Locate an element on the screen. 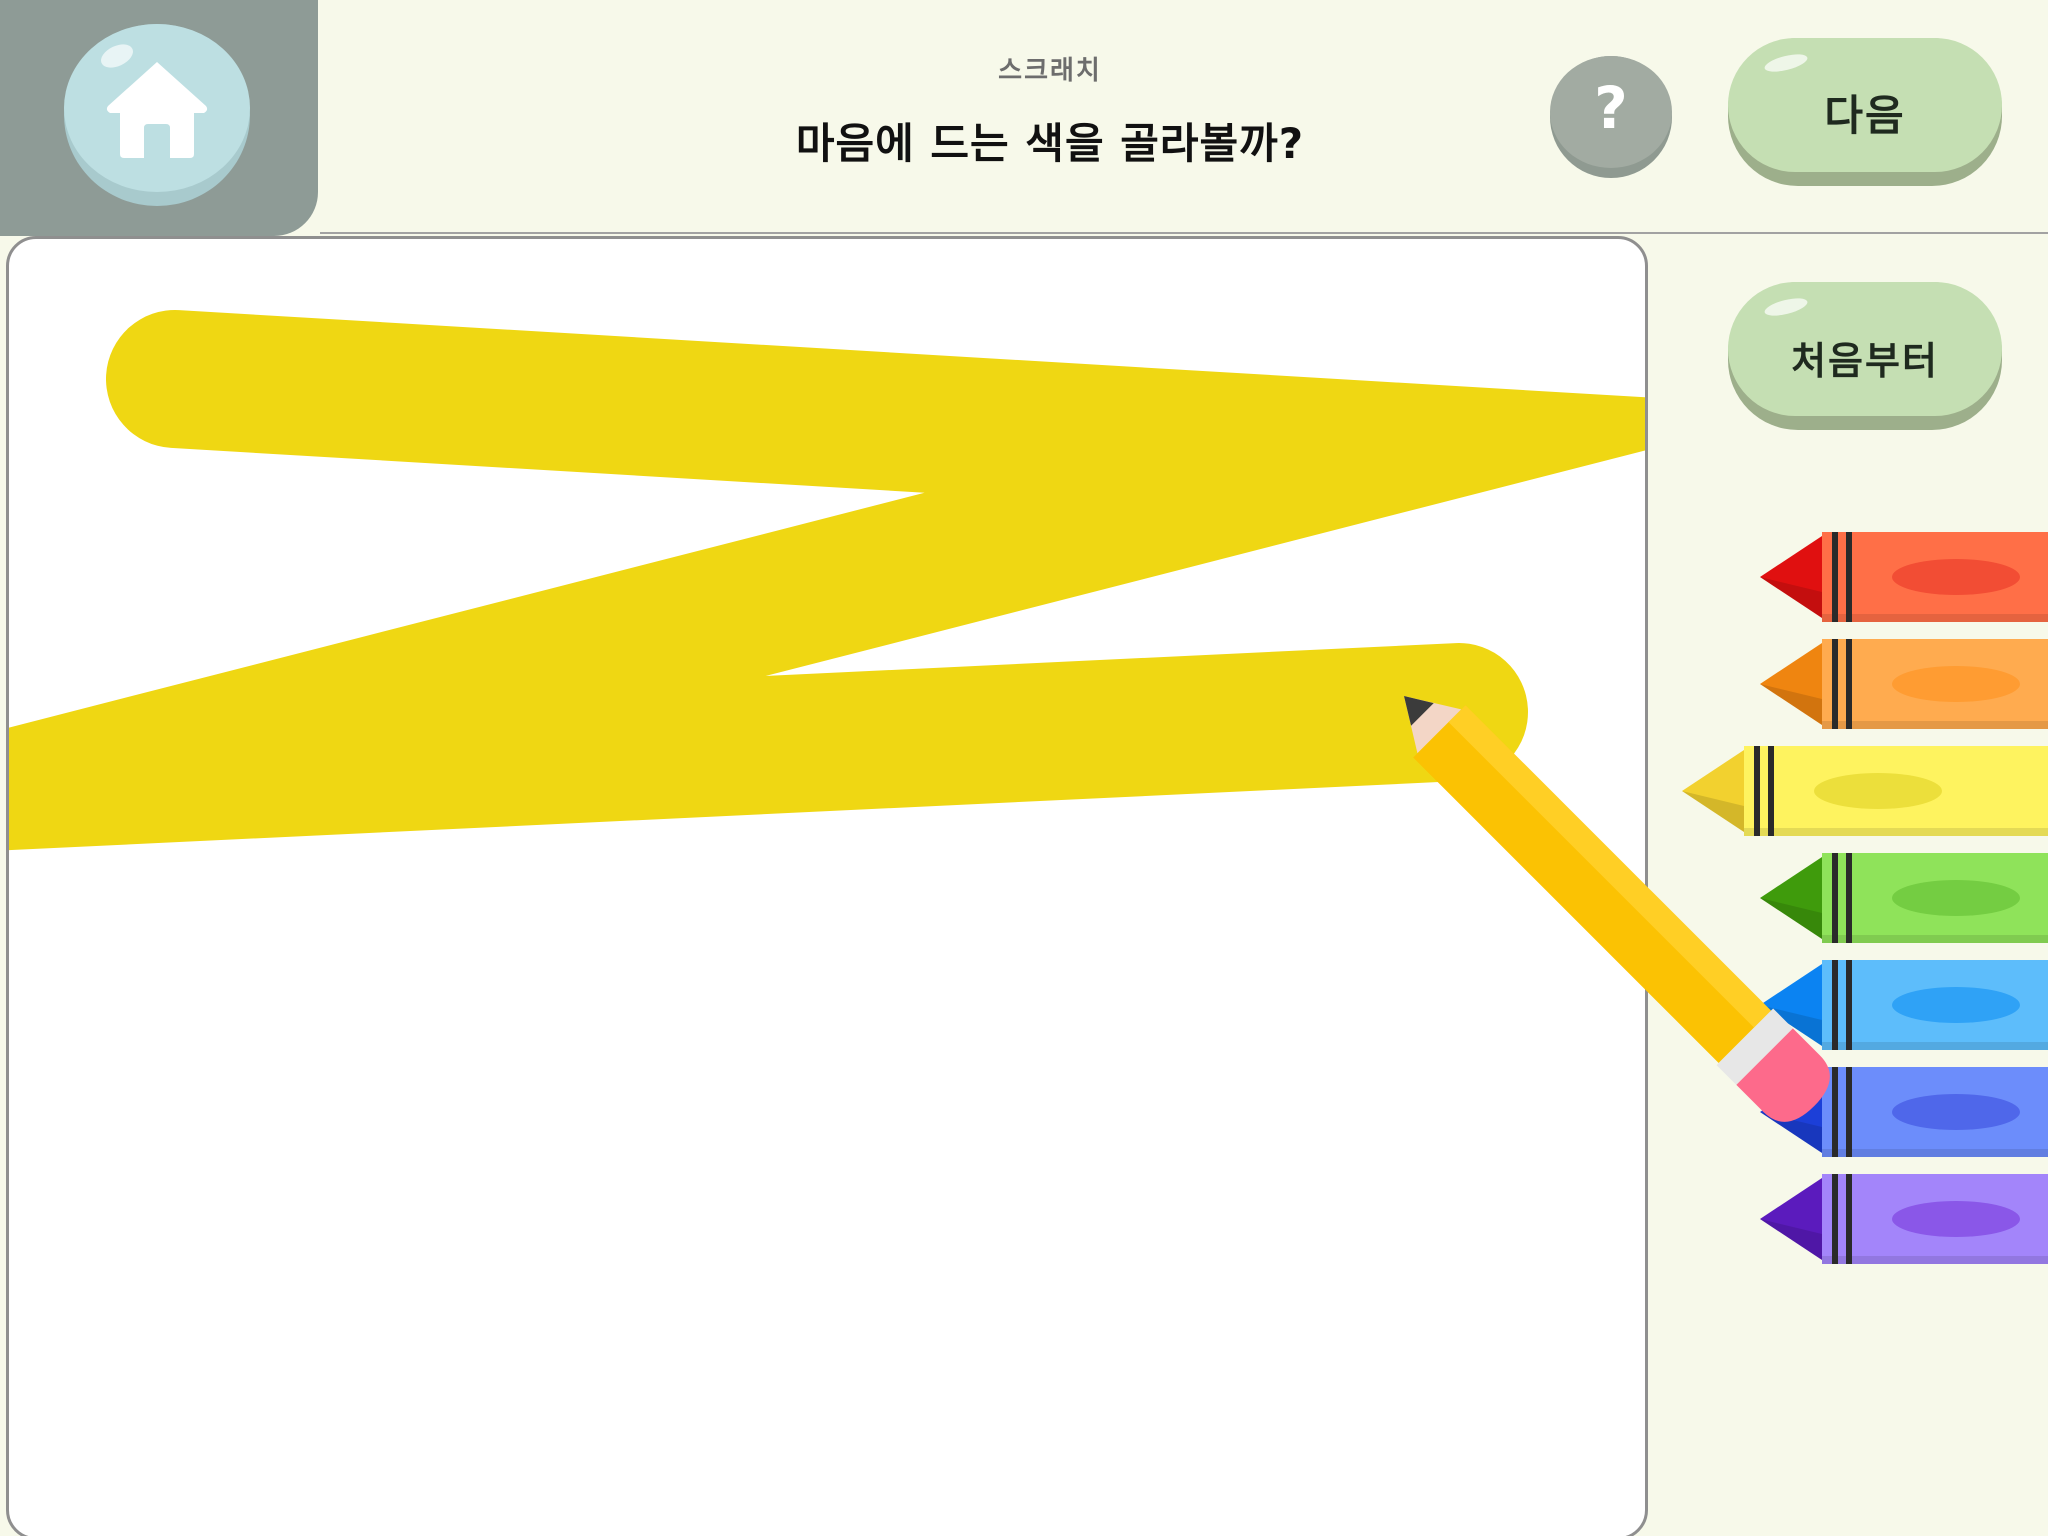  home-icon is located at coordinates (157, 110).